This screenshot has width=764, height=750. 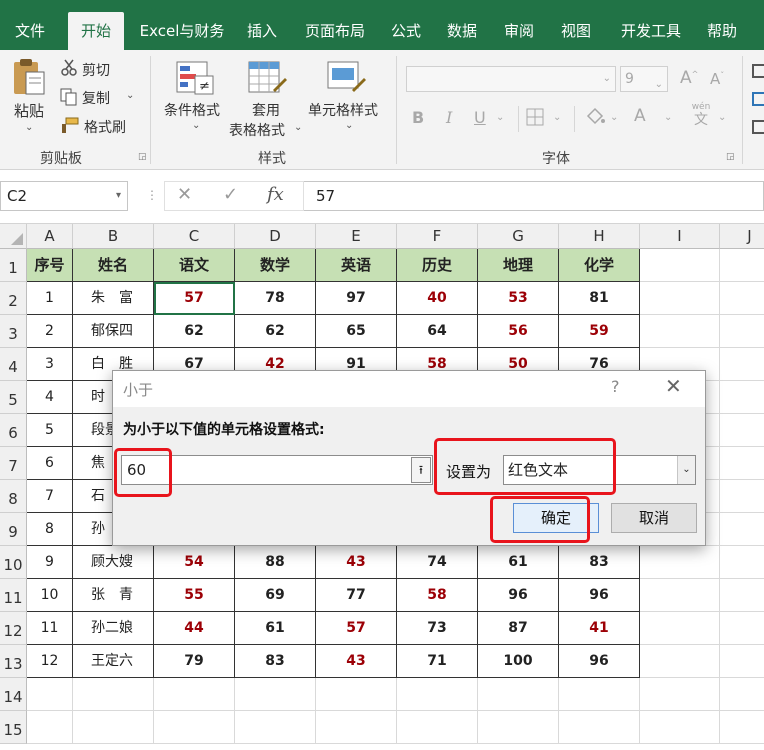 I want to click on column-header: G, so click(x=518, y=236).